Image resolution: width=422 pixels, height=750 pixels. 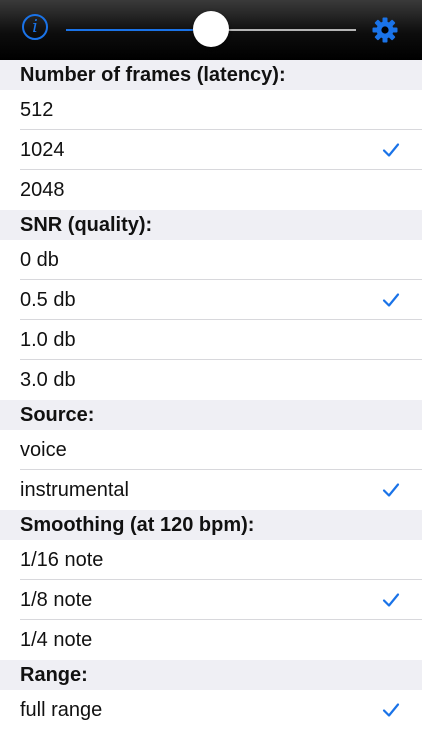 What do you see at coordinates (211, 525) in the screenshot?
I see `section-header: Smoothing (at 120 bpm):` at bounding box center [211, 525].